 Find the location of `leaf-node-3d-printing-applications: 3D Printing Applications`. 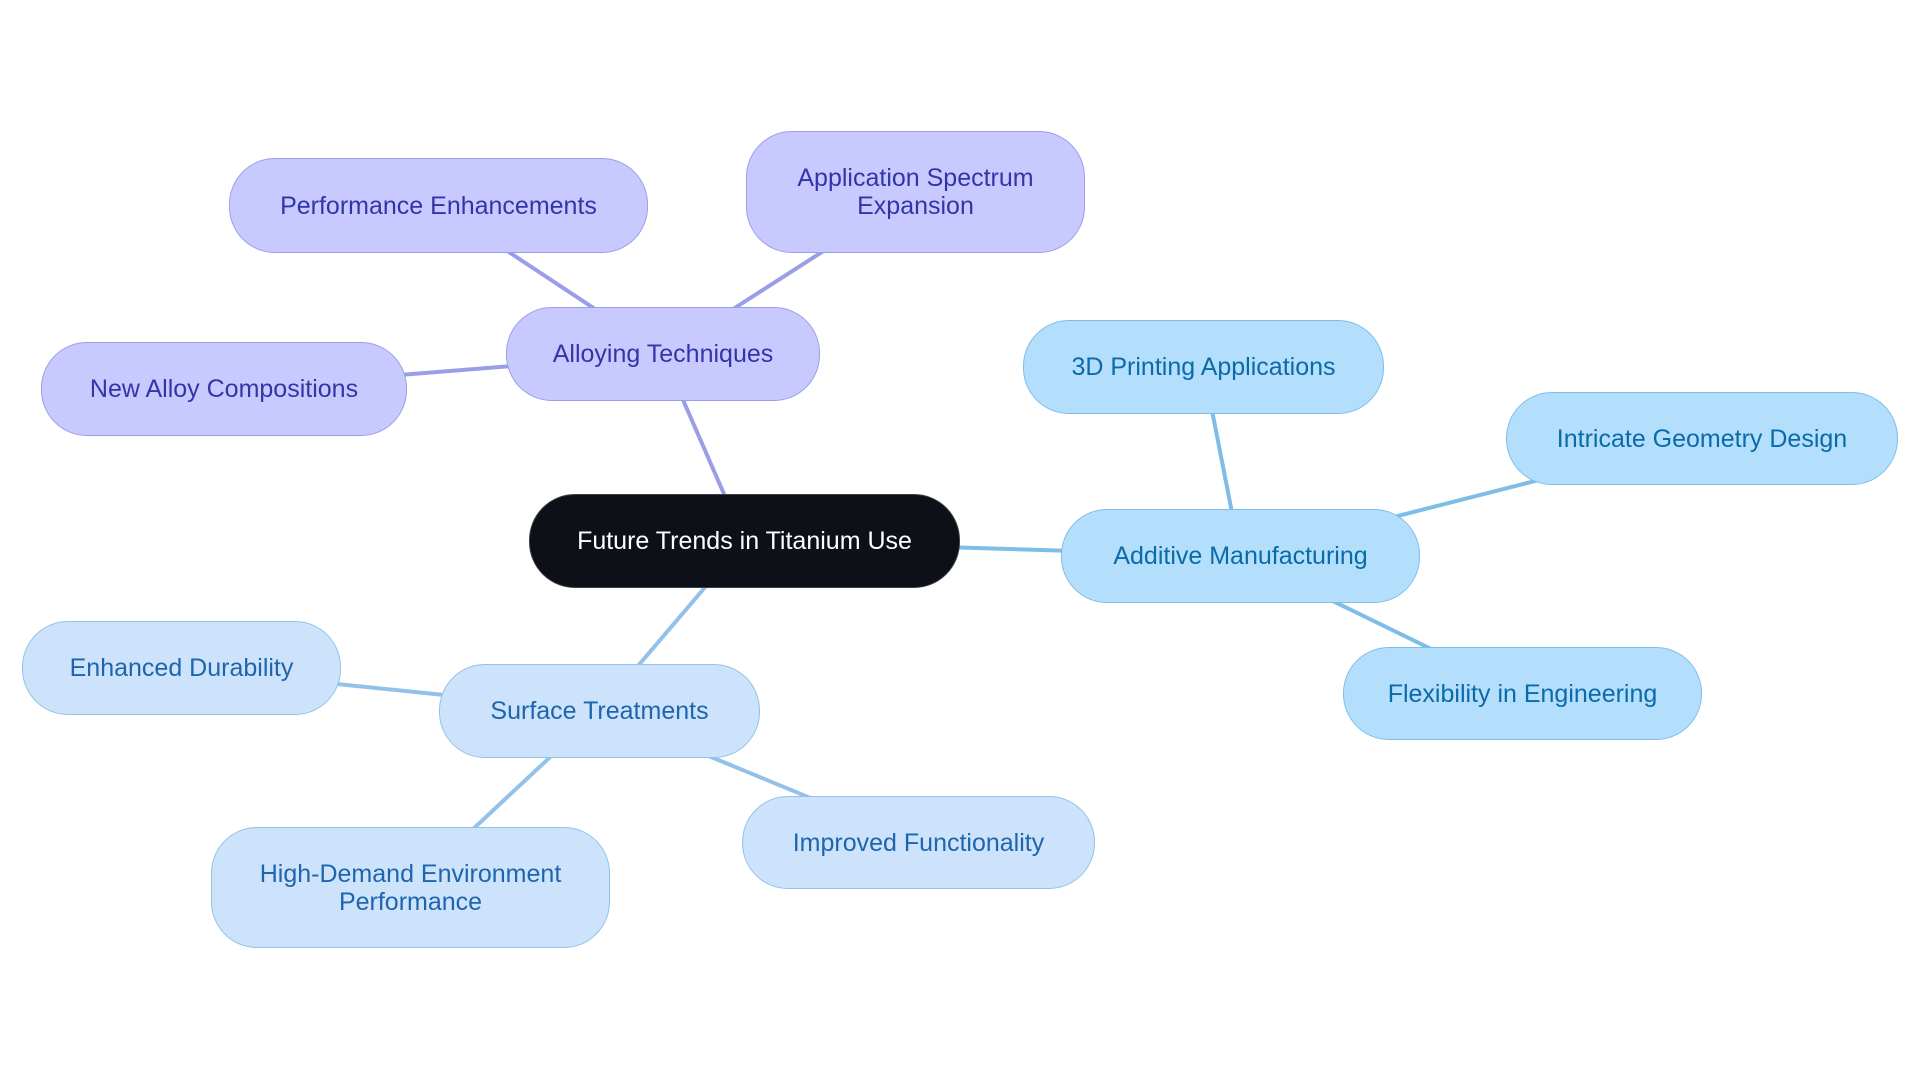

leaf-node-3d-printing-applications: 3D Printing Applications is located at coordinates (1203, 367).